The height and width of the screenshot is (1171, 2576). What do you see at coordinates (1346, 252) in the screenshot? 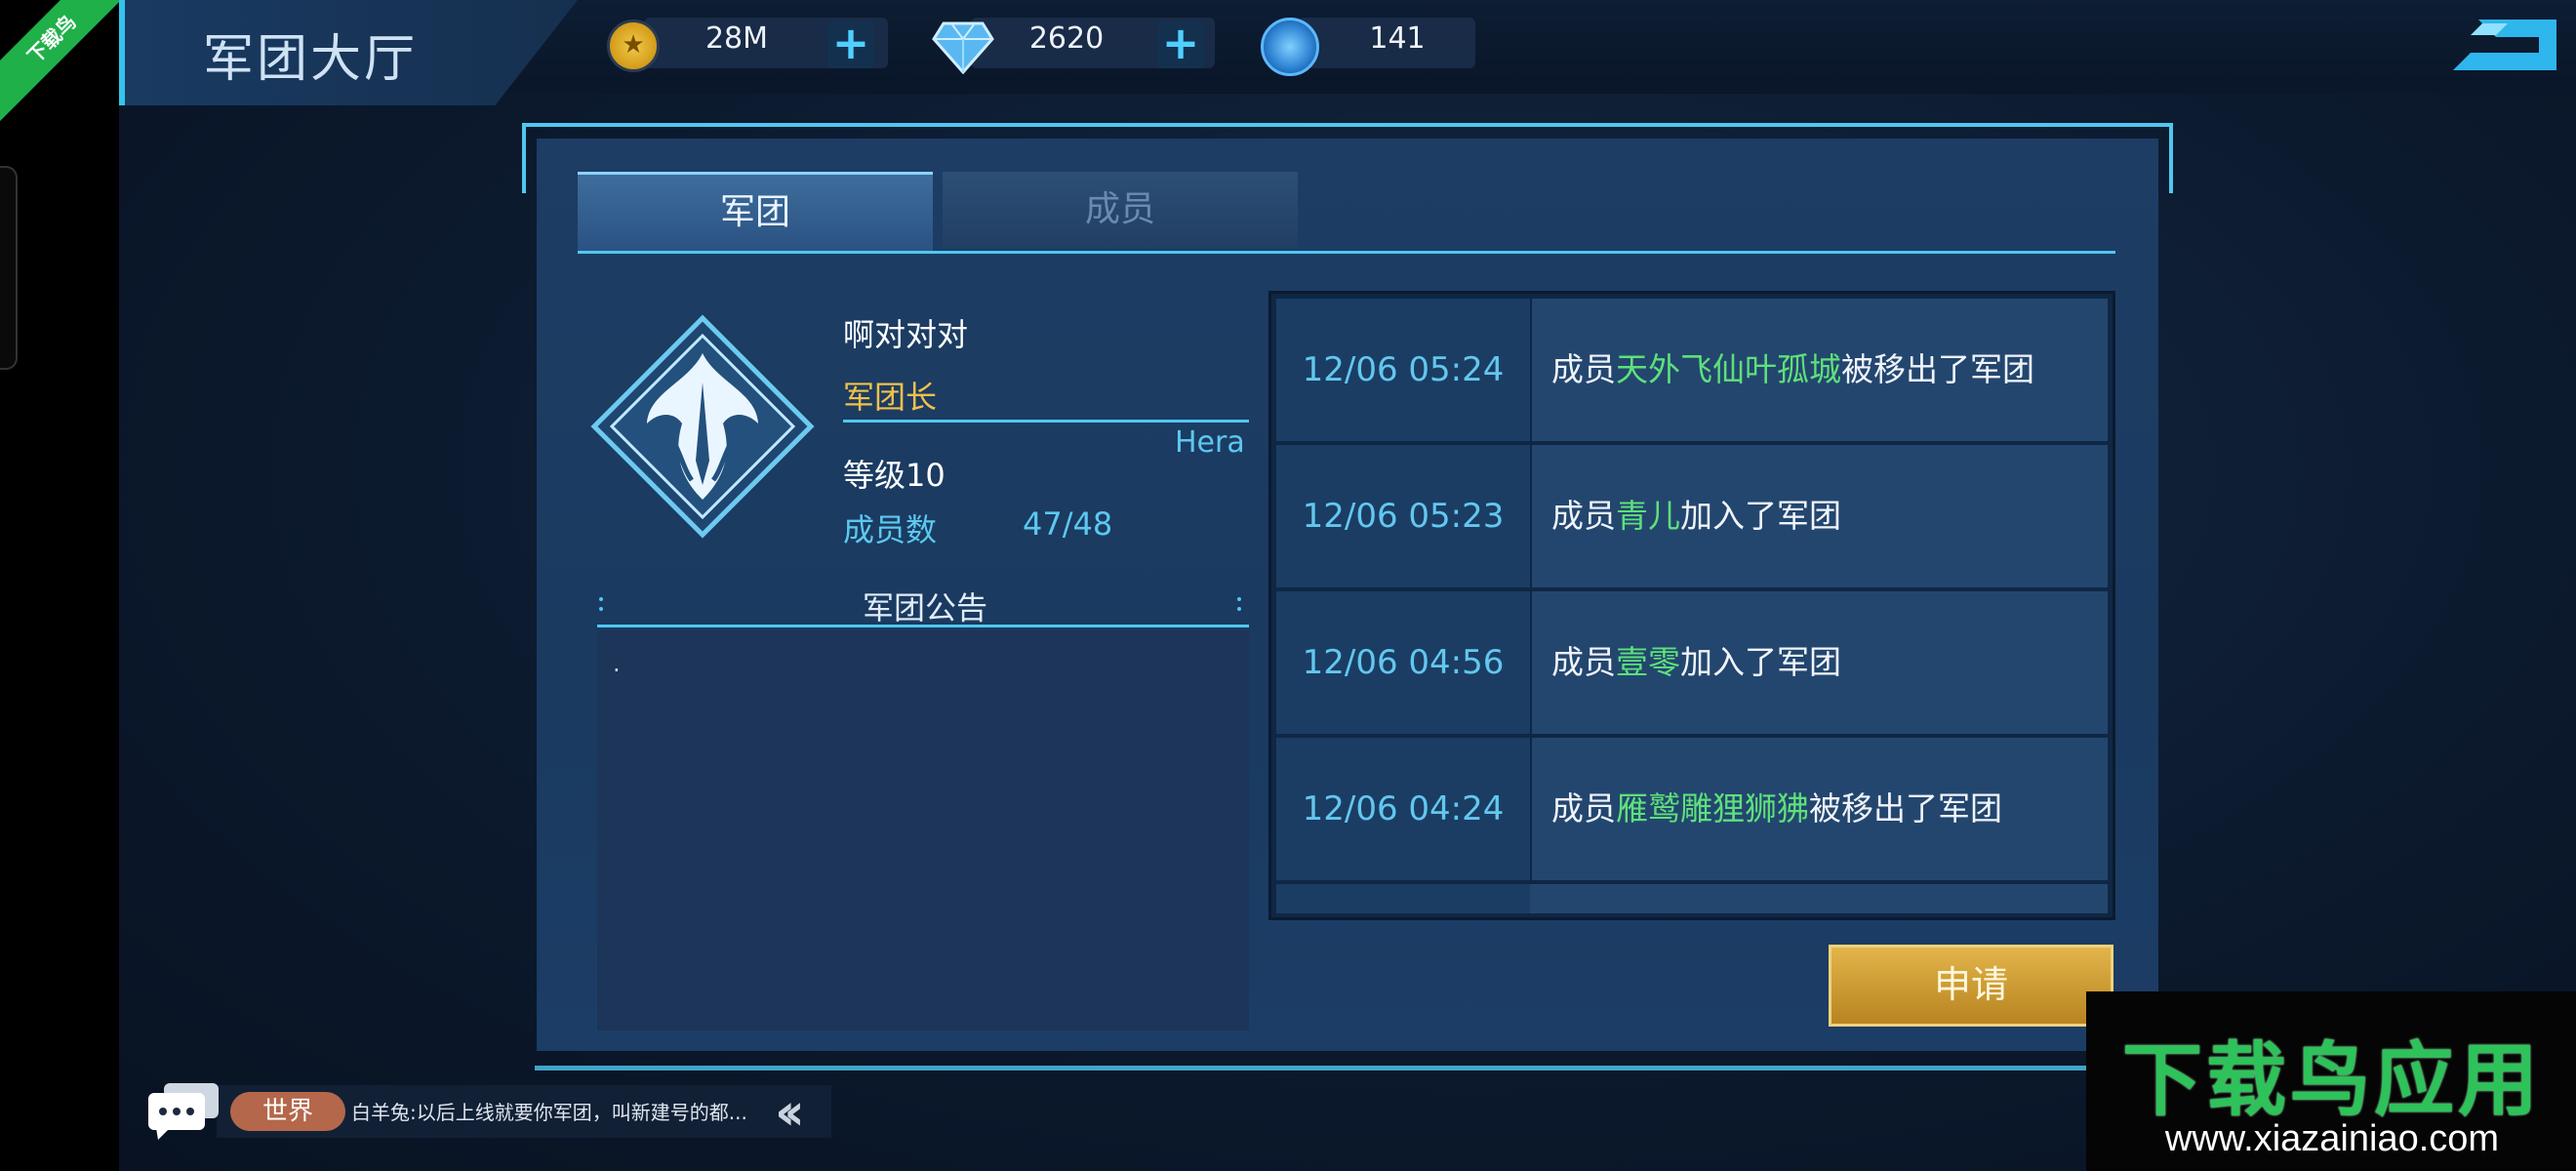
I see `tab-underline` at bounding box center [1346, 252].